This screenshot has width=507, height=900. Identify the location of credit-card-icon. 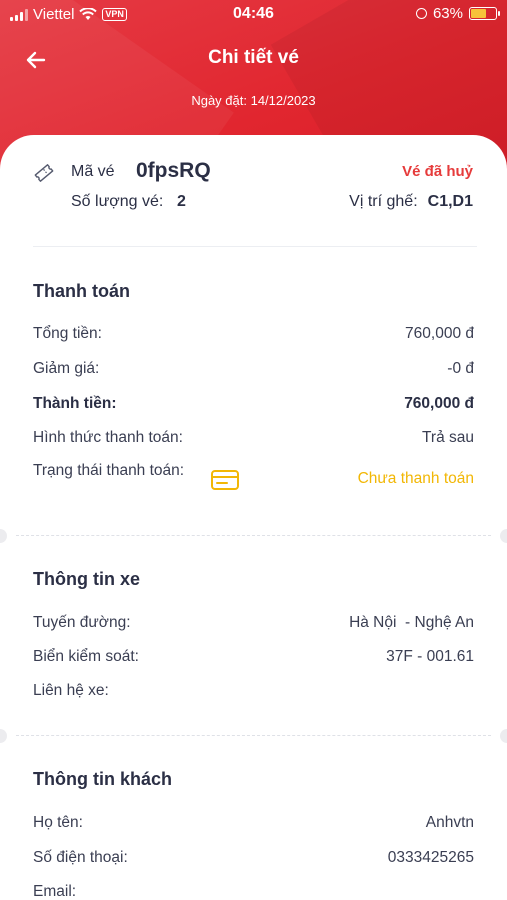
(225, 480).